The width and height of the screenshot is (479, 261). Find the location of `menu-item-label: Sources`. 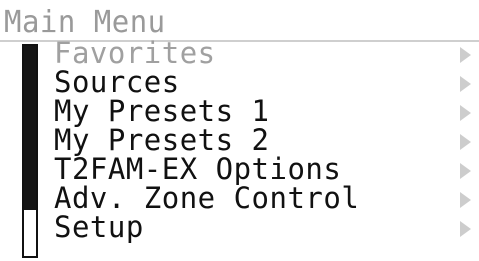

menu-item-label: Sources is located at coordinates (117, 82).